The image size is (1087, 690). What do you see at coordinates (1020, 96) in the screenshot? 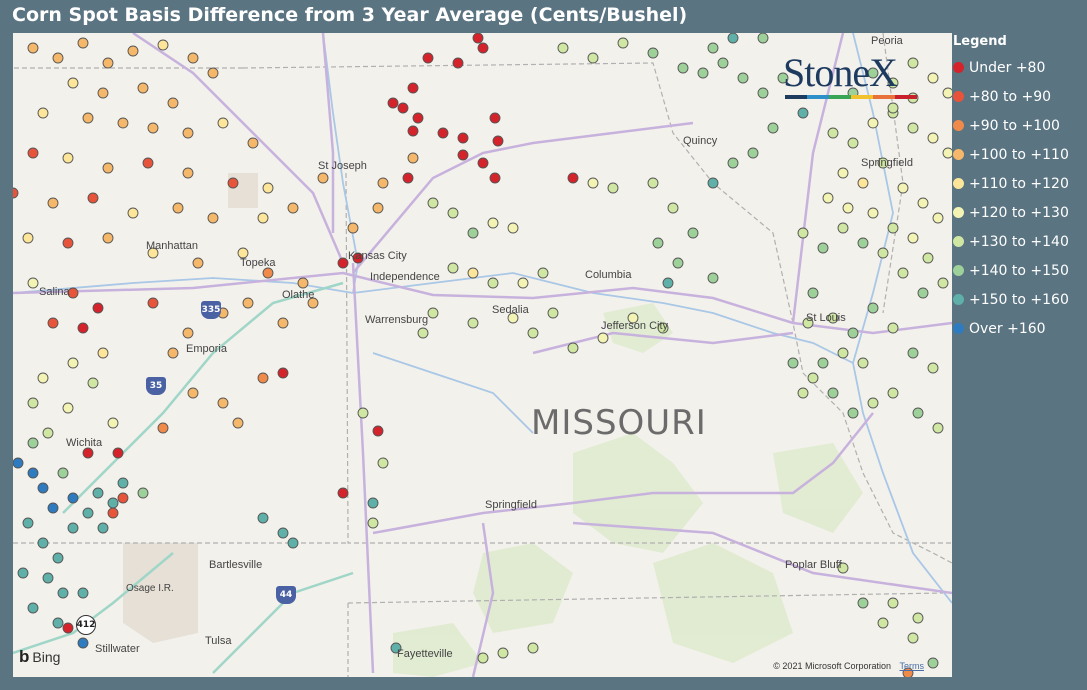
I see `legend-item: +80 to +90` at bounding box center [1020, 96].